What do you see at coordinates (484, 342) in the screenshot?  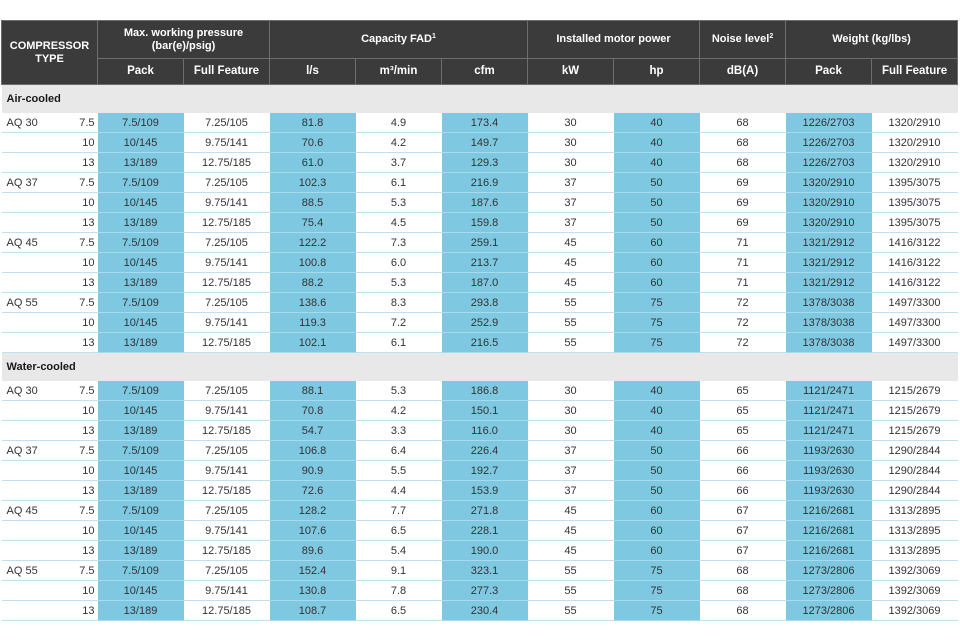 I see `capacity-cfm-cell: 216.5` at bounding box center [484, 342].